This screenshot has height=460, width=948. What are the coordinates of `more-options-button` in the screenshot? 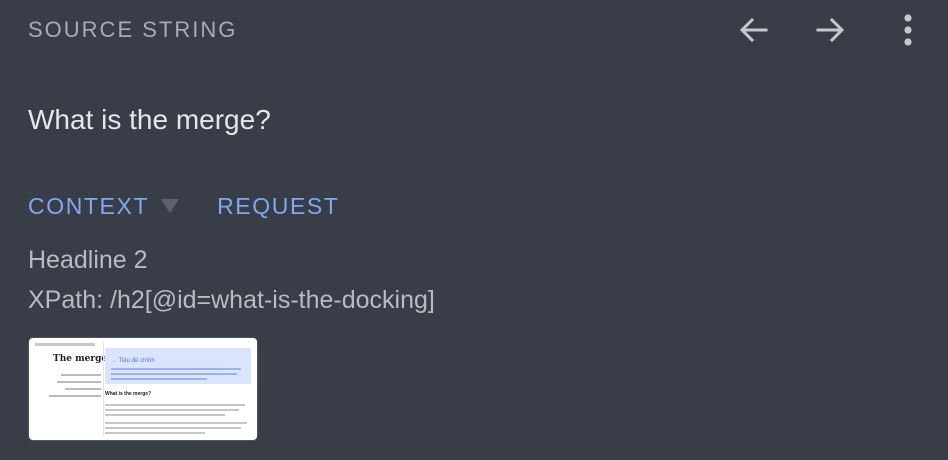 It's located at (908, 30).